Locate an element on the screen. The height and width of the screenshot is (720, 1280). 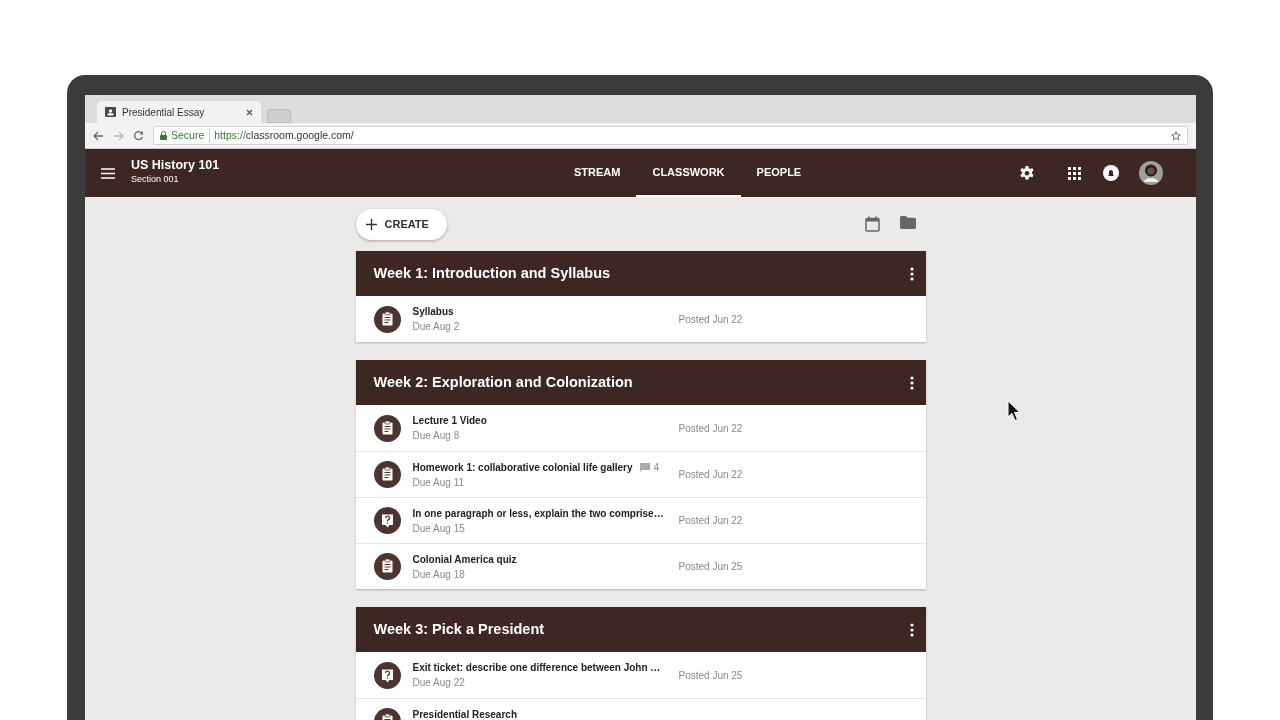
tab-title: Presidential Essay is located at coordinates (164, 112).